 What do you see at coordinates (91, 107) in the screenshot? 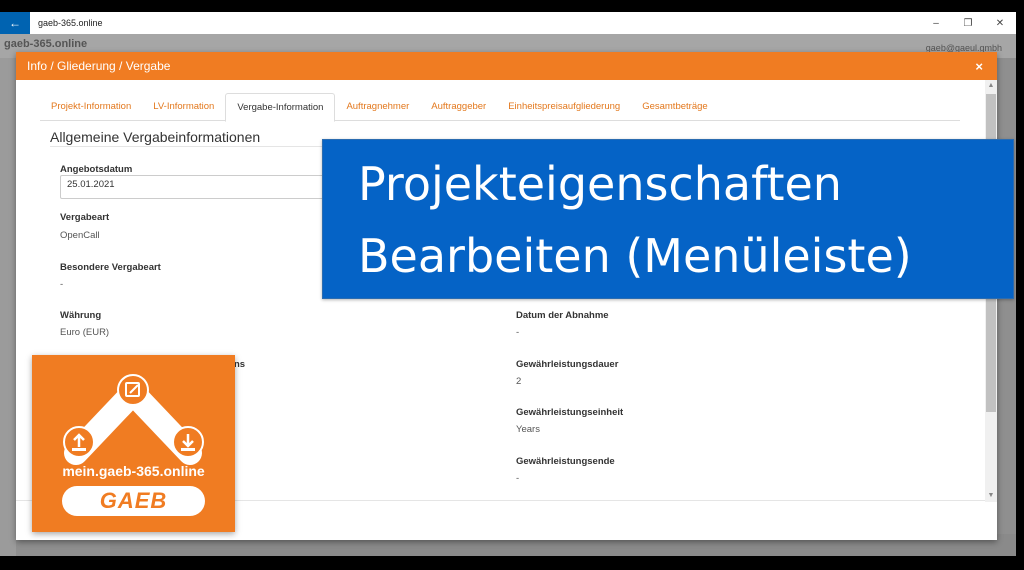
I see `tab-projekt-information: Projekt-Information` at bounding box center [91, 107].